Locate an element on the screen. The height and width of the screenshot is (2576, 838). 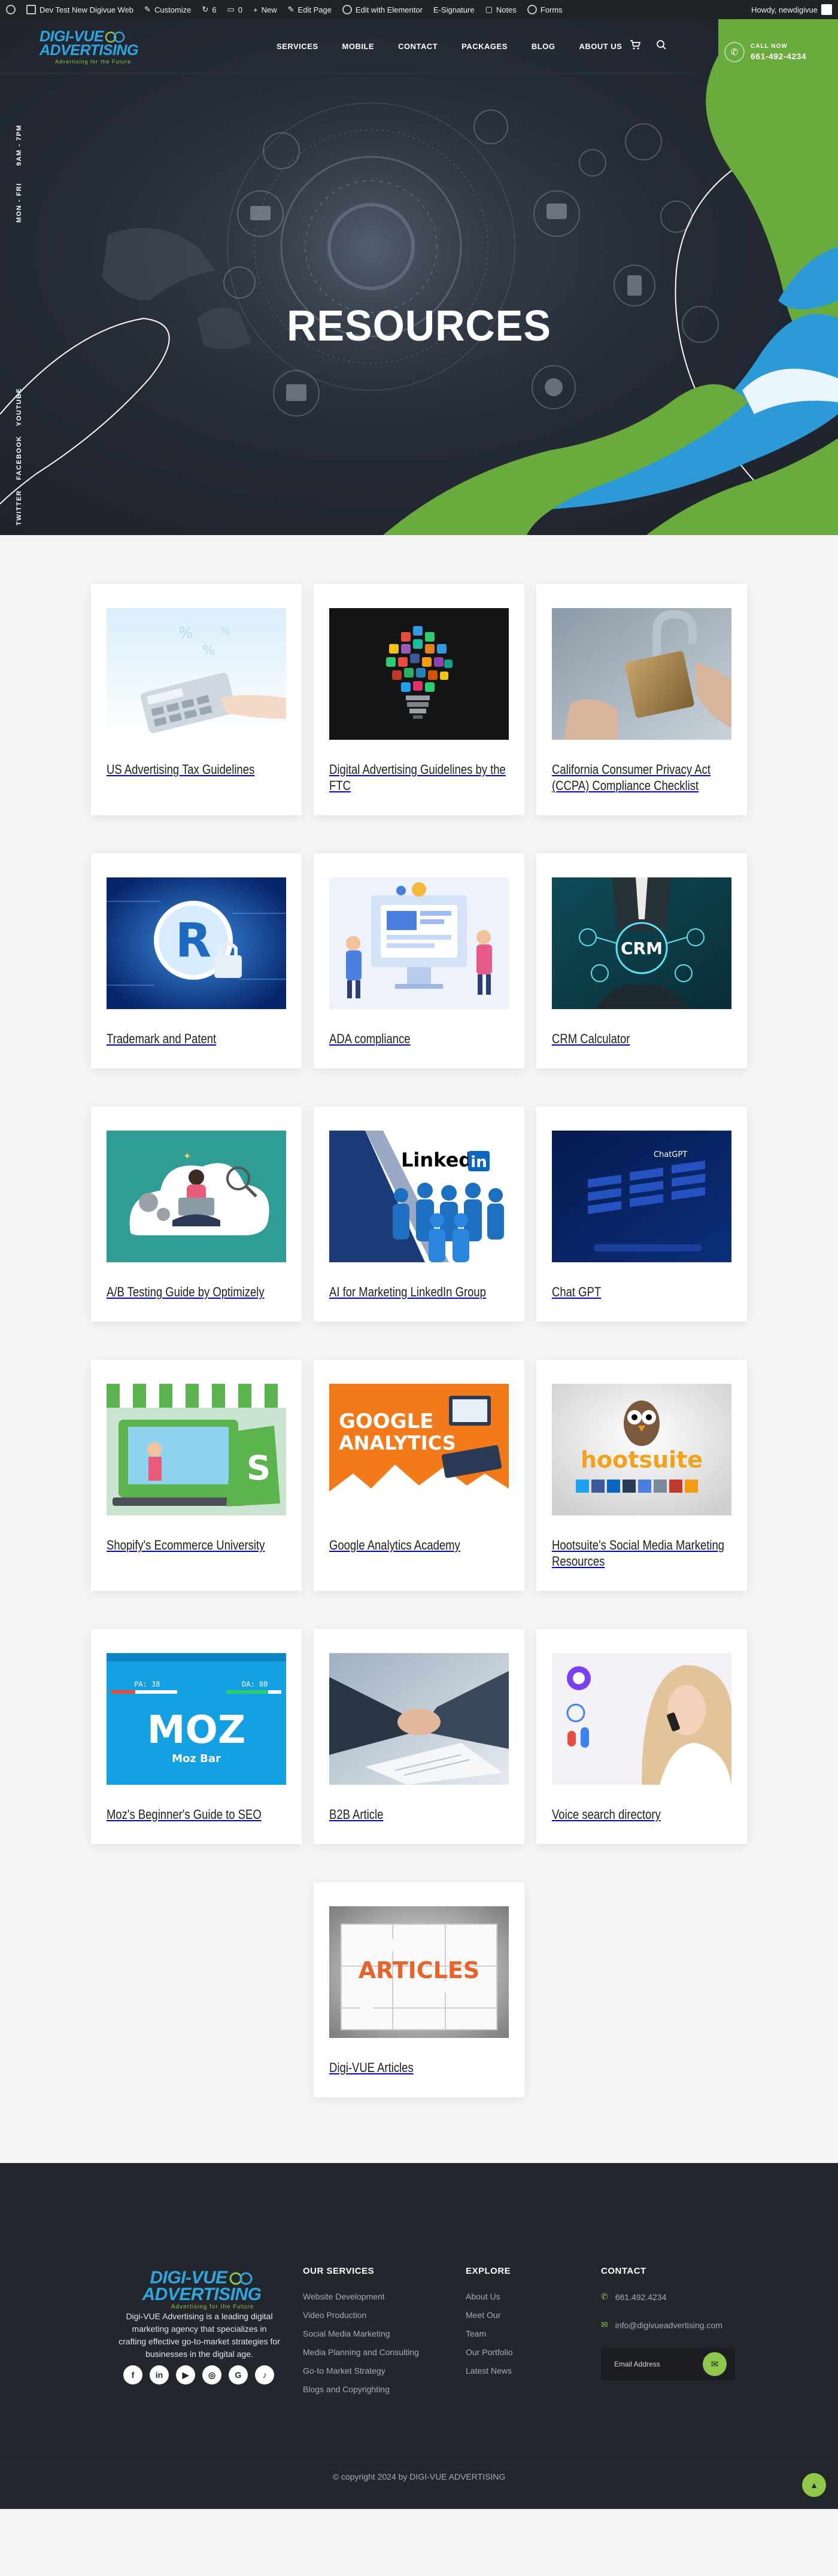
nav-blog: BLOG is located at coordinates (543, 46).